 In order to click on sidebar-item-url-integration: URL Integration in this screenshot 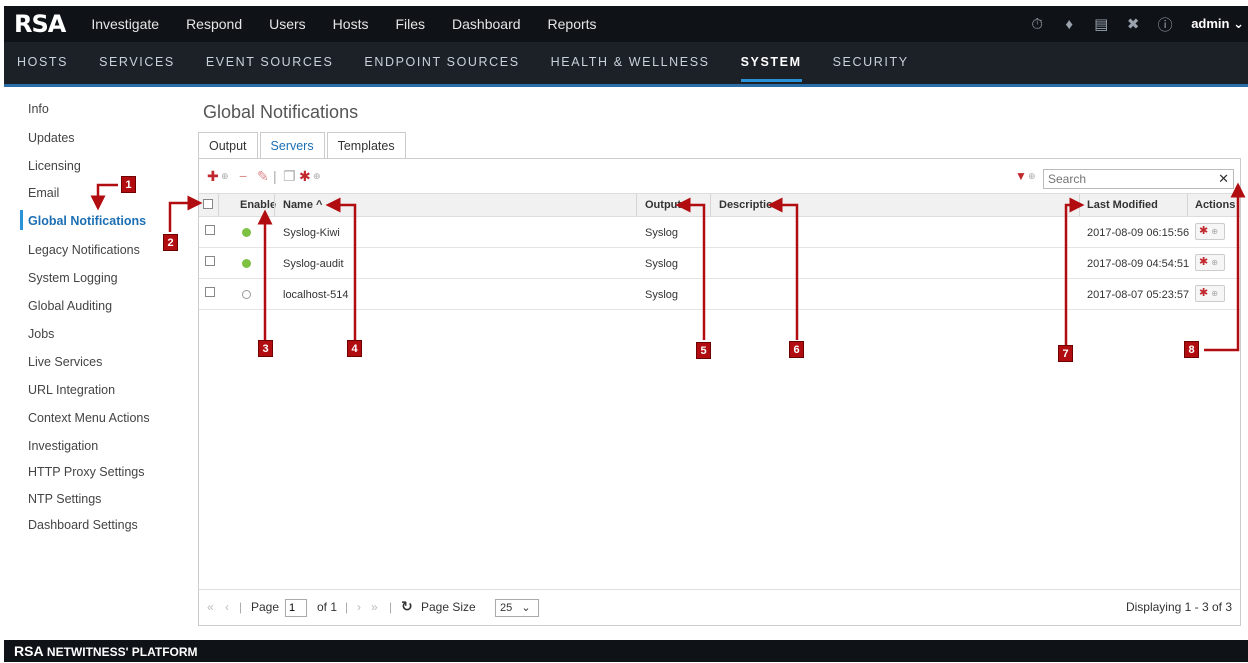, I will do `click(71, 390)`.